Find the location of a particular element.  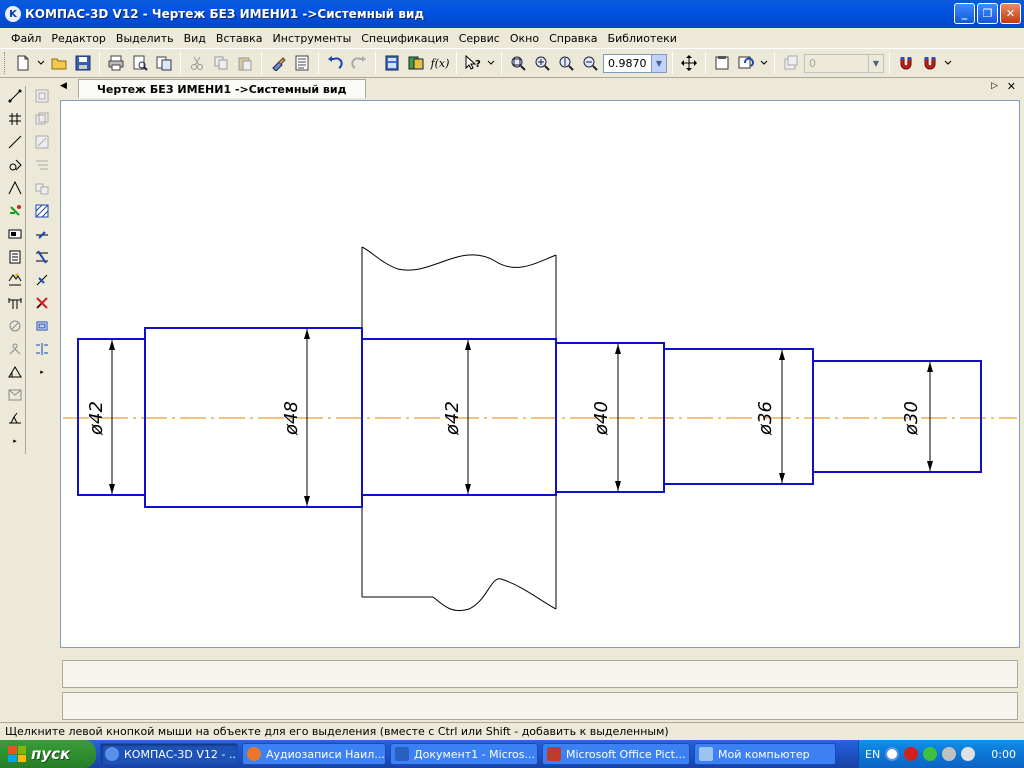

symbols-category-icon is located at coordinates (15, 165).